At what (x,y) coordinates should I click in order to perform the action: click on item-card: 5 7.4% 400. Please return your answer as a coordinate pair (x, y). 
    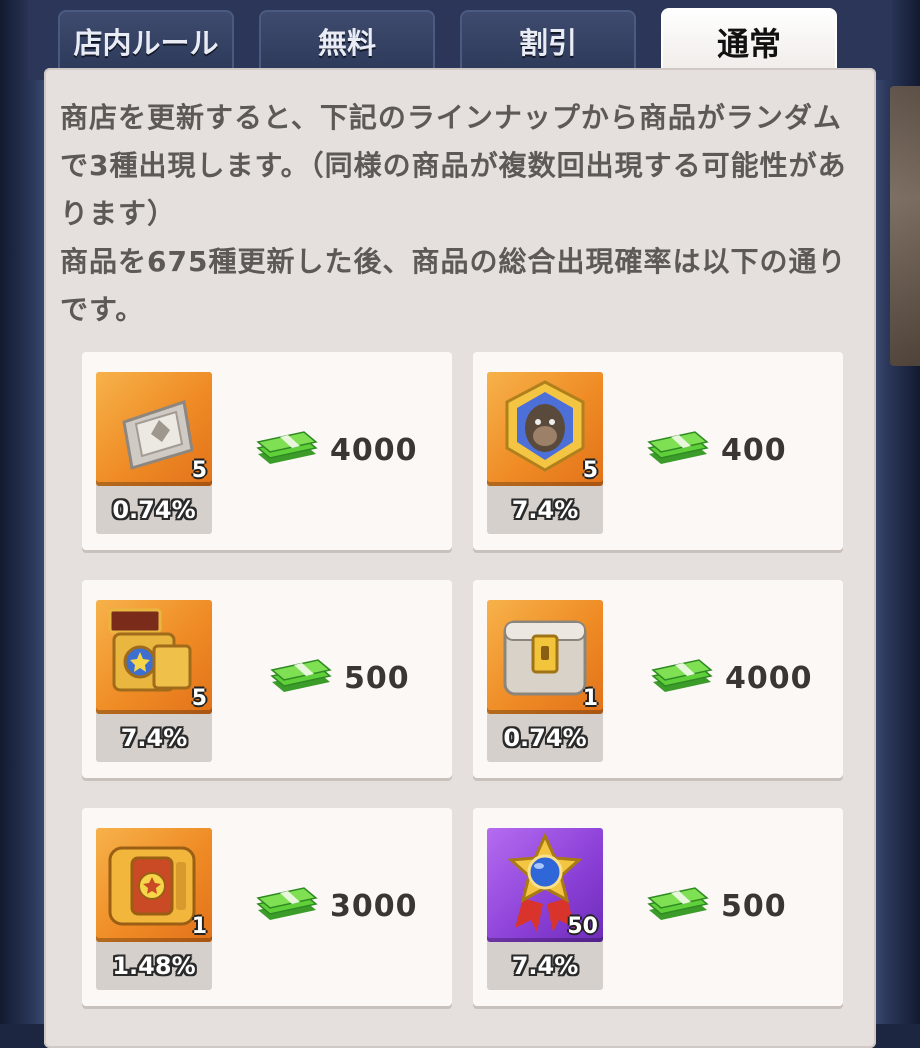
    Looking at the image, I should click on (658, 451).